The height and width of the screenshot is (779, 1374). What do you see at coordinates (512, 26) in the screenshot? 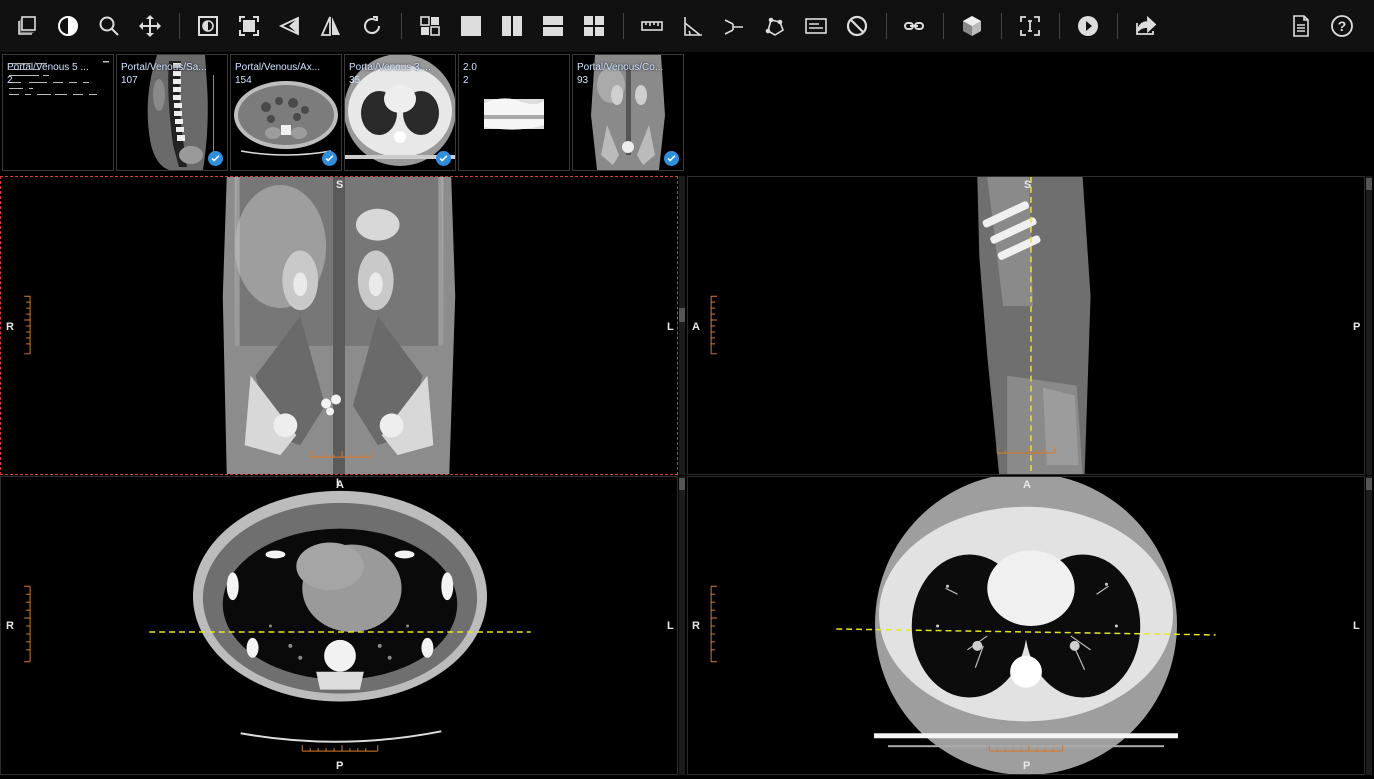
I see `layout-1x2-icon` at bounding box center [512, 26].